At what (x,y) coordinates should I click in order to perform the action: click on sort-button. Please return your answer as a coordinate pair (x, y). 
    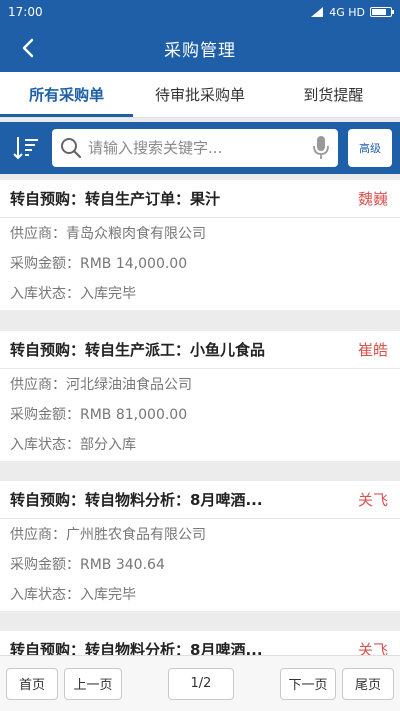
    Looking at the image, I should click on (26, 148).